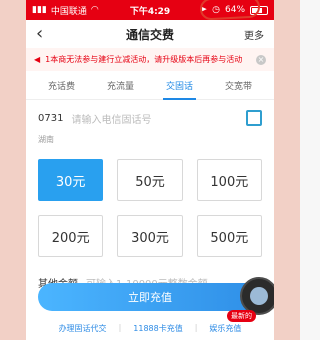 The width and height of the screenshot is (320, 340). What do you see at coordinates (46, 34) in the screenshot?
I see `back-button: ‹` at bounding box center [46, 34].